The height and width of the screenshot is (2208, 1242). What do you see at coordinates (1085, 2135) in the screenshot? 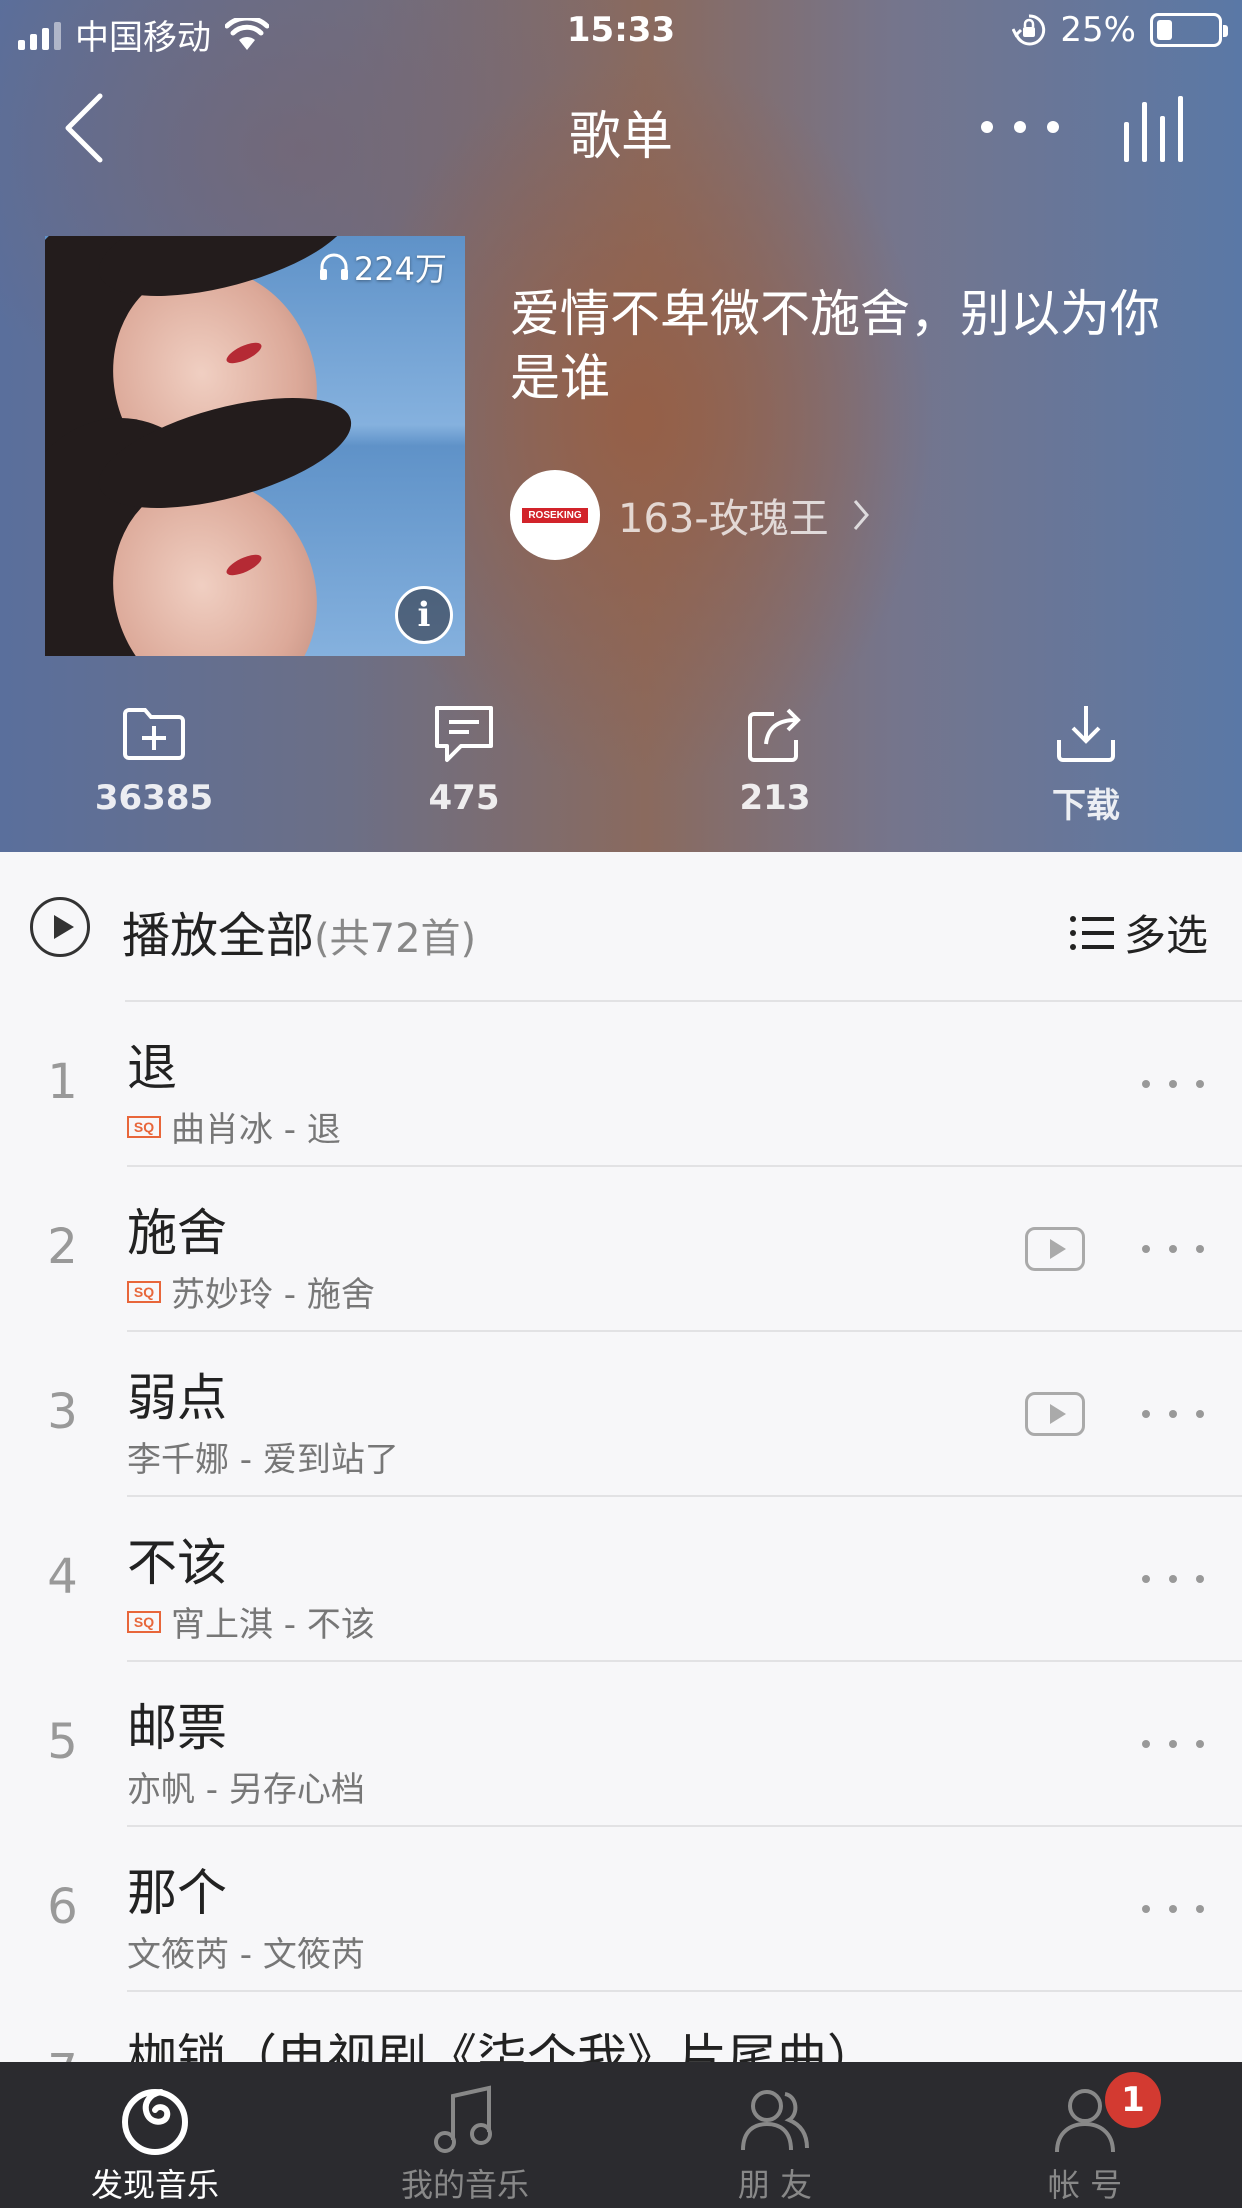
I see `tab-account: 帐 号` at bounding box center [1085, 2135].